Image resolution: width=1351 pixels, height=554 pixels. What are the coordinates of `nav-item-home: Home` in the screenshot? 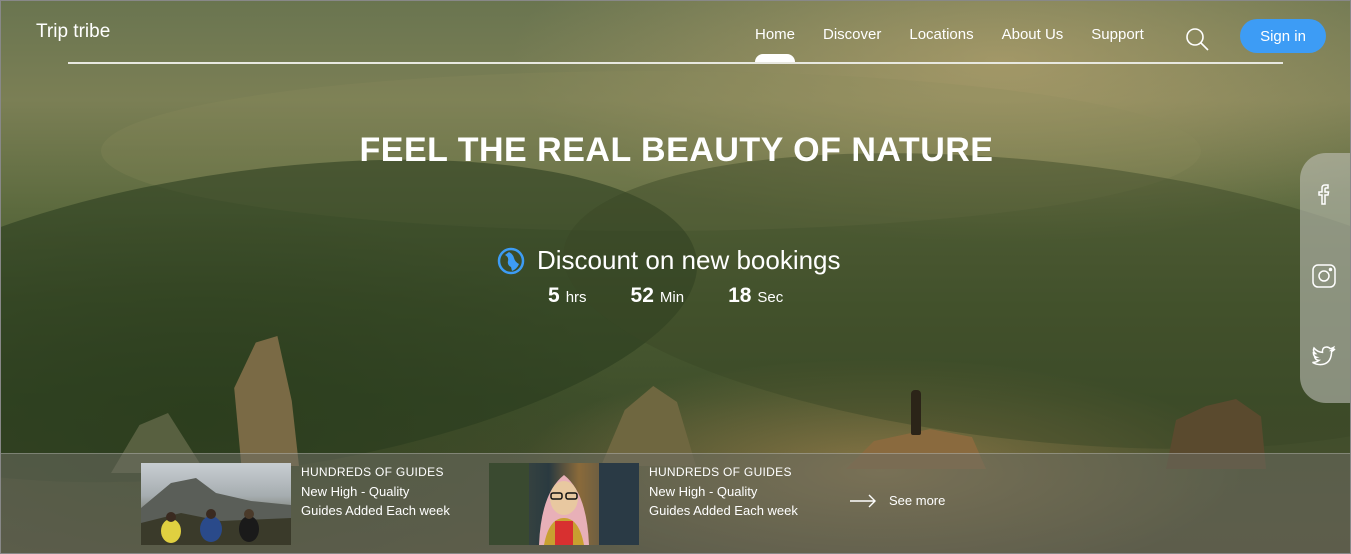 It's located at (775, 44).